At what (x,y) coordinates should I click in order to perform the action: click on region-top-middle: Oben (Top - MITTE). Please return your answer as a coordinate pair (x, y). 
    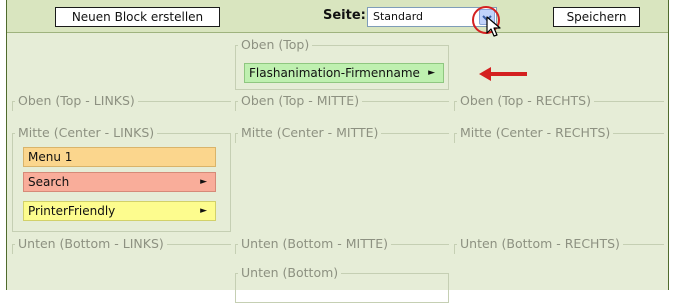
    Looking at the image, I should click on (342, 101).